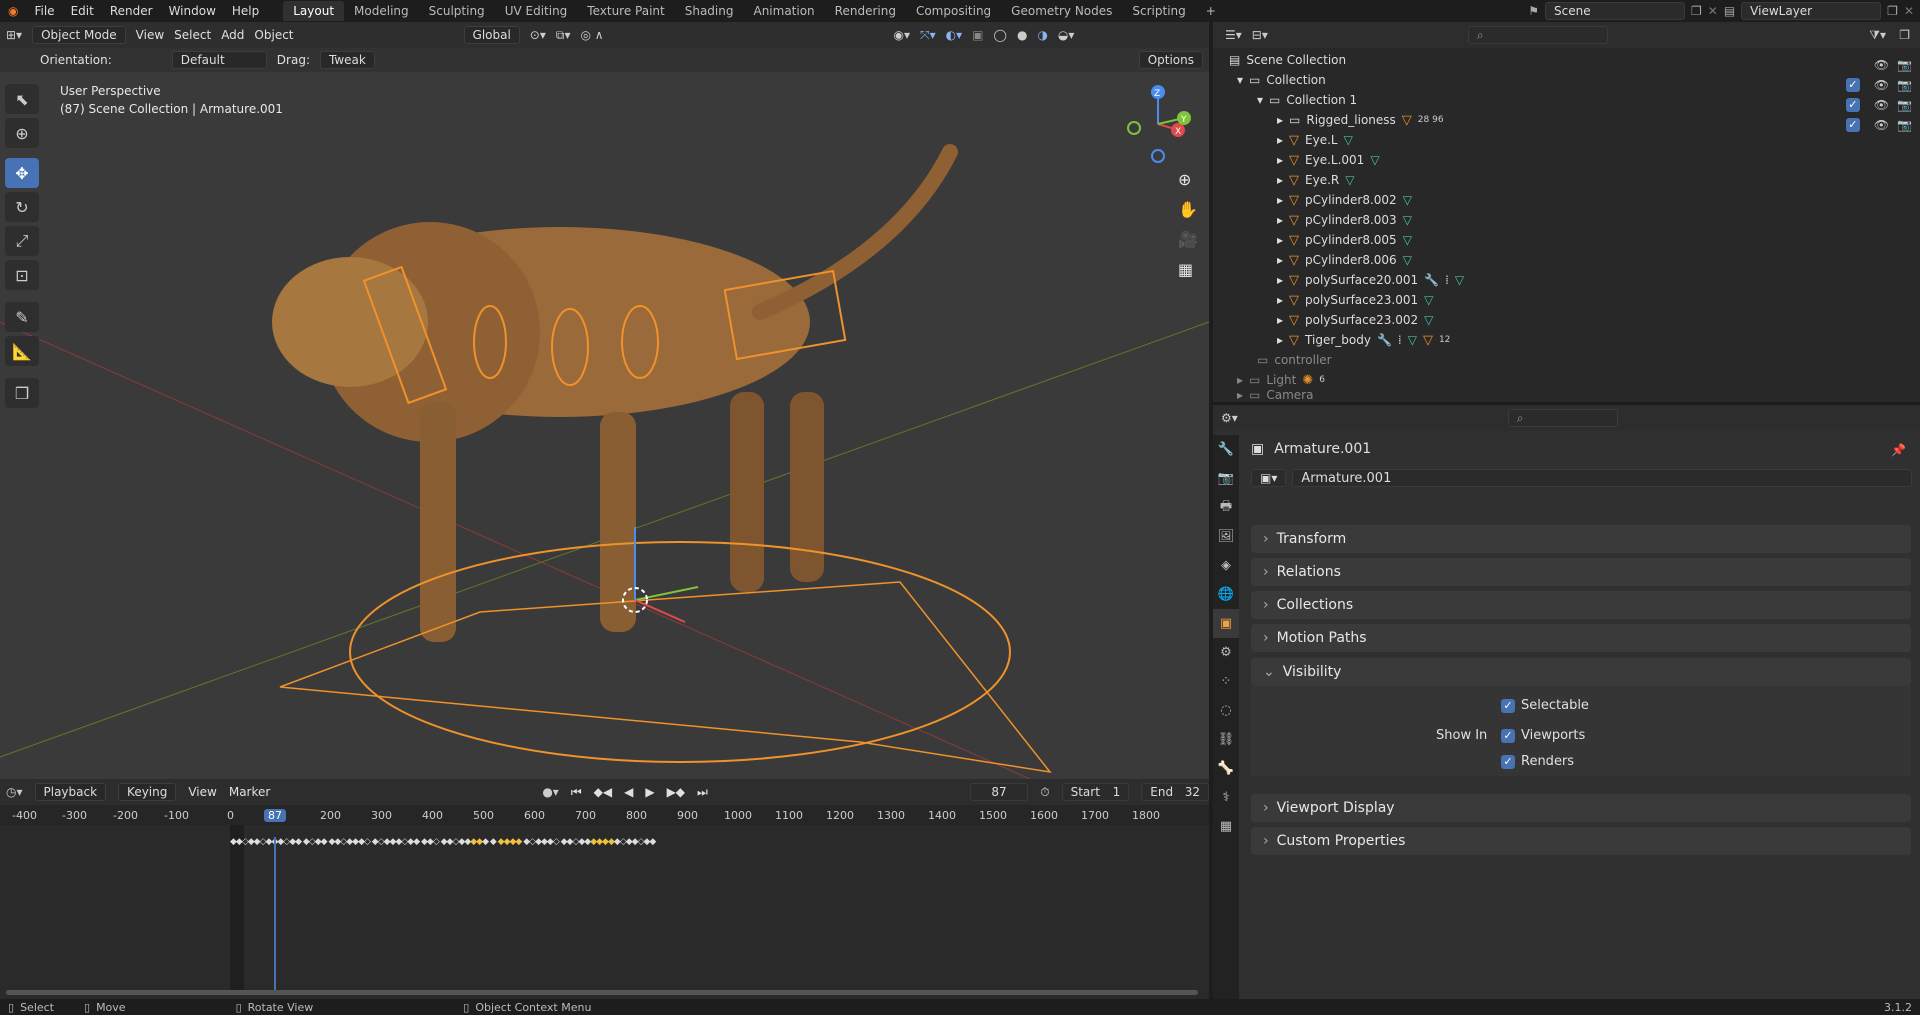  Describe the element at coordinates (1811, 11) in the screenshot. I see `viewlayer-field: ViewLayer` at that location.